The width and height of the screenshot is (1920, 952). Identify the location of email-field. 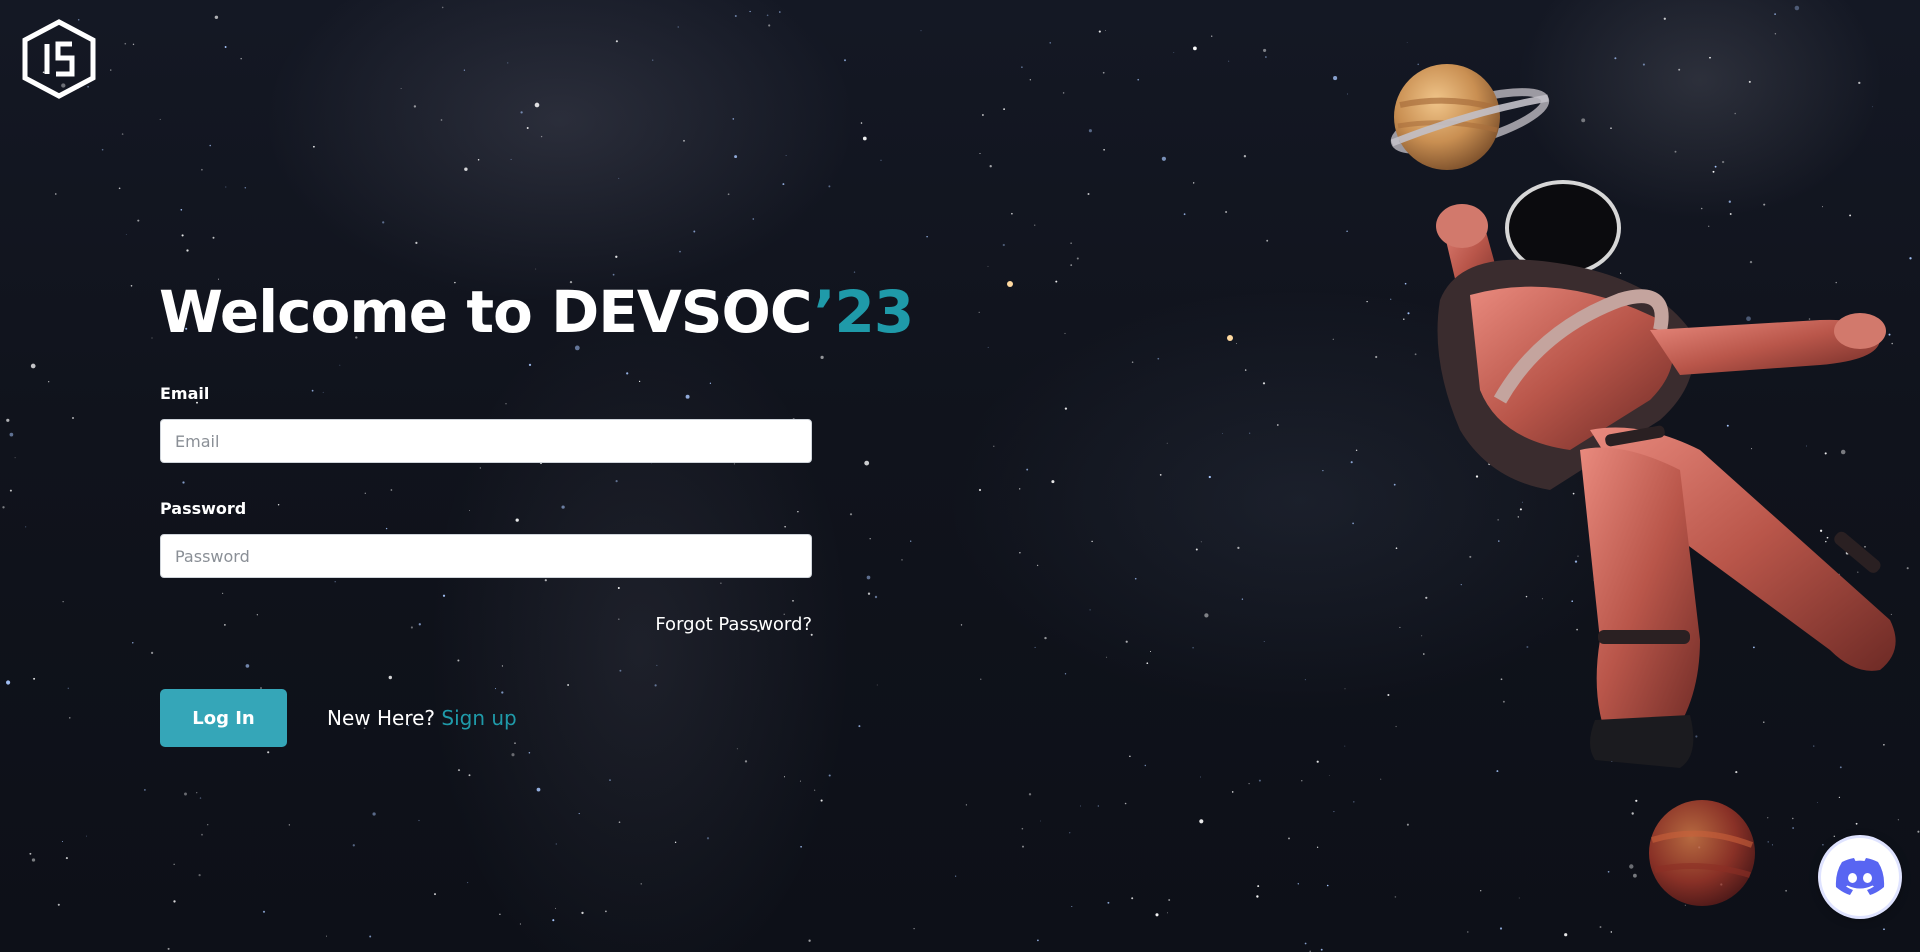
(486, 441).